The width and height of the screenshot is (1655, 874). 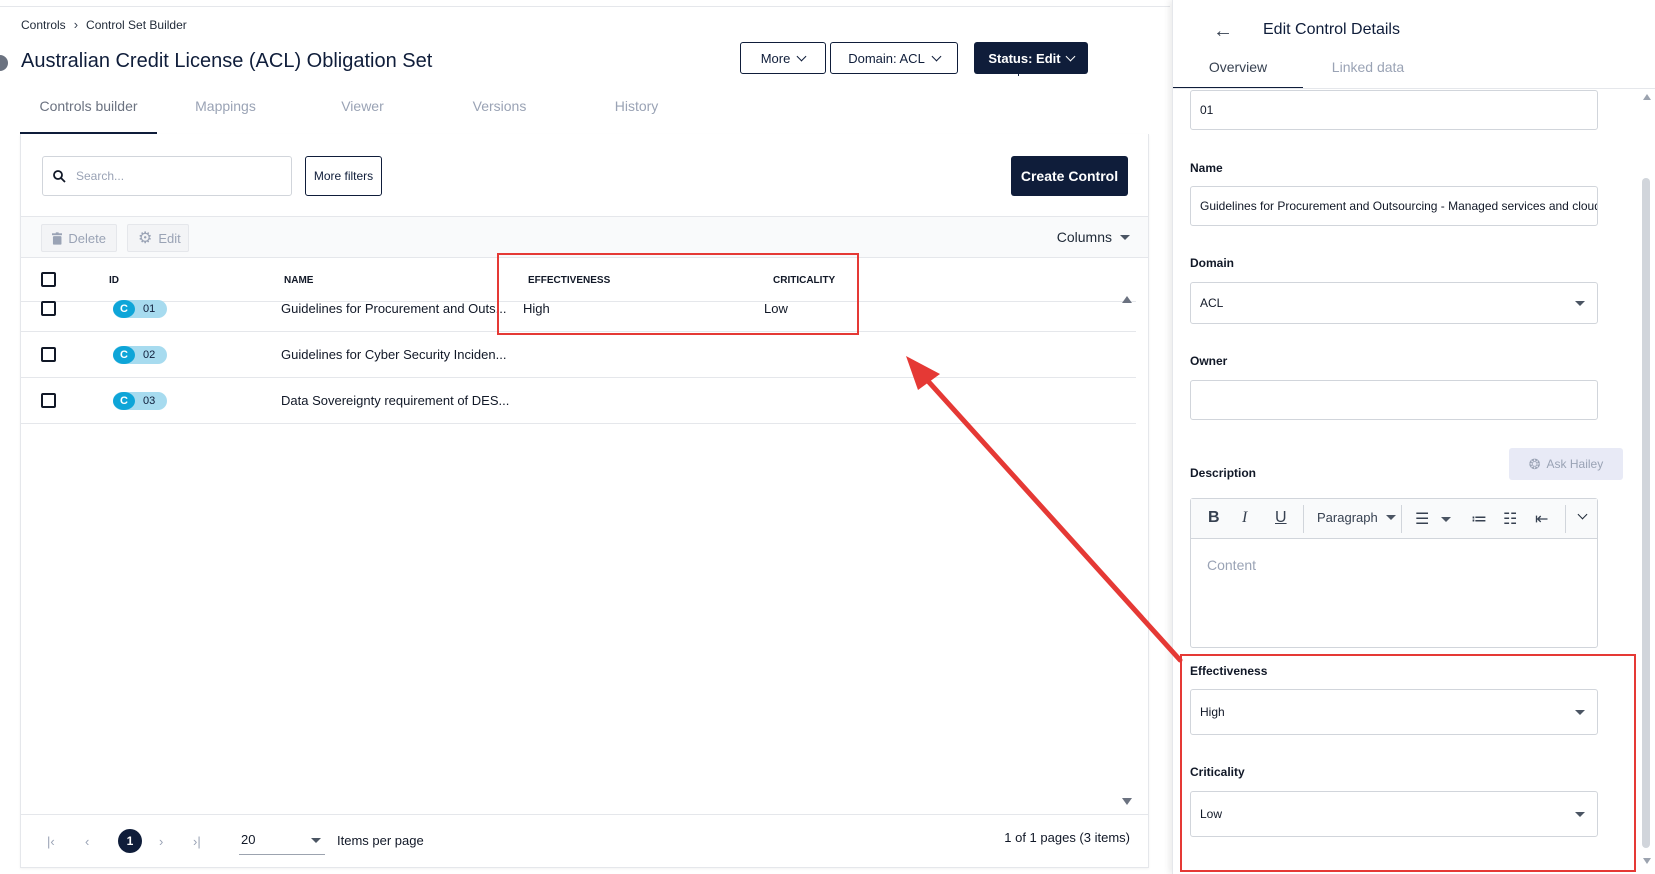 I want to click on control-type-icon: C, so click(x=124, y=401).